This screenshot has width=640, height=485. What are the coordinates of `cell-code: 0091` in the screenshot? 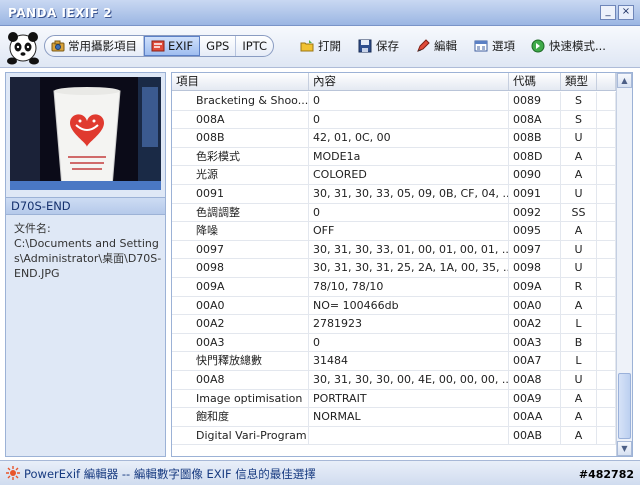 It's located at (535, 193).